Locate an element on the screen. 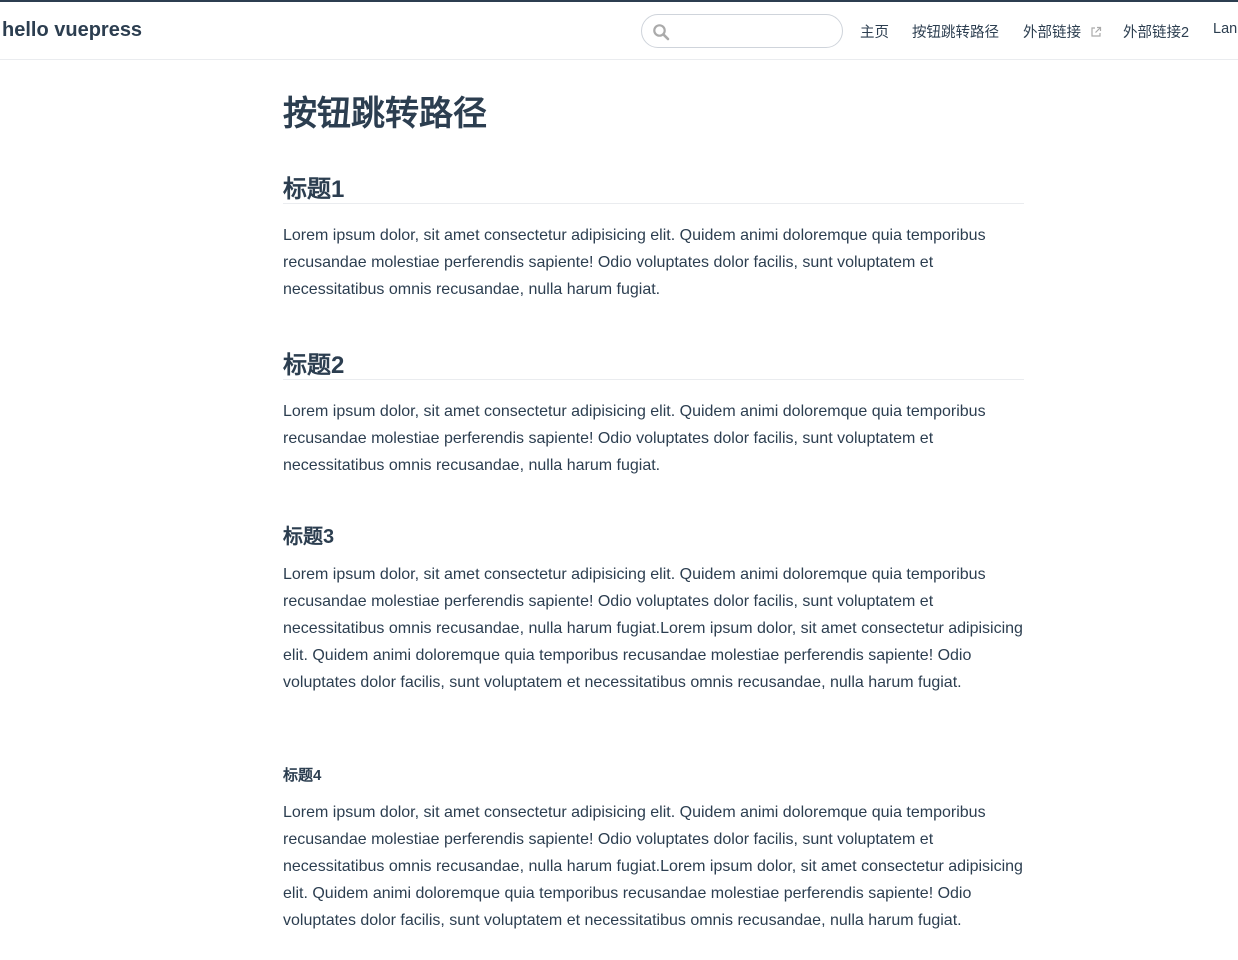 This screenshot has height=960, width=1238. nav-item-label: Lan is located at coordinates (1225, 29).